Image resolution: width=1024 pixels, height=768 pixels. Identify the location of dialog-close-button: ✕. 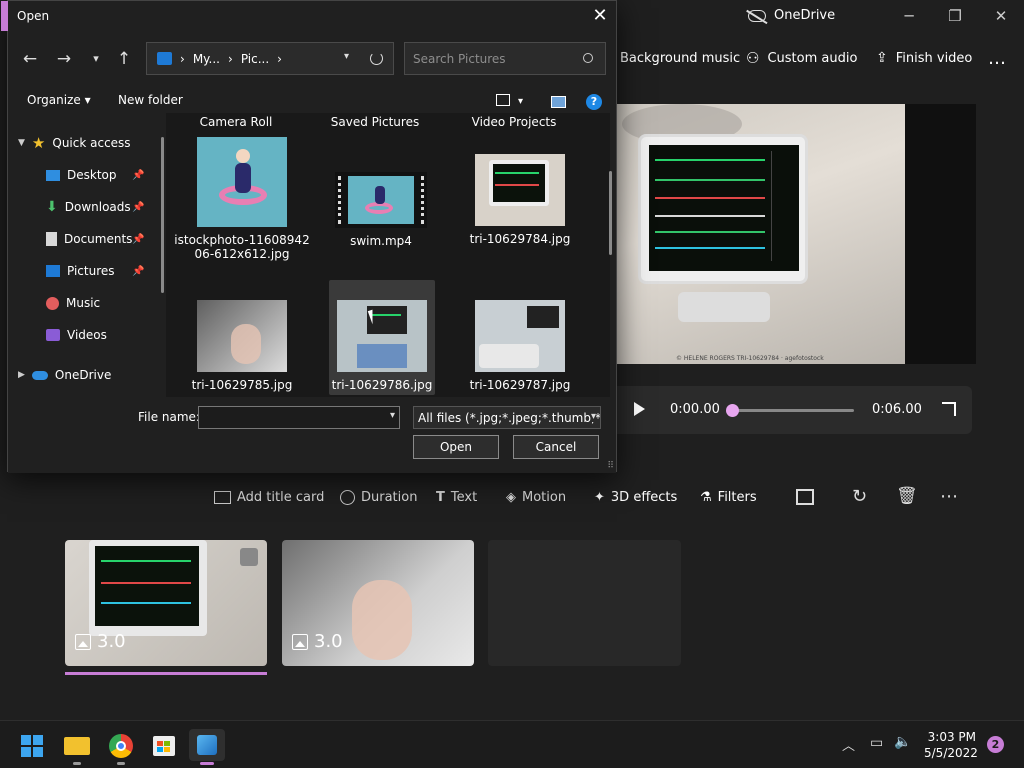
(600, 16).